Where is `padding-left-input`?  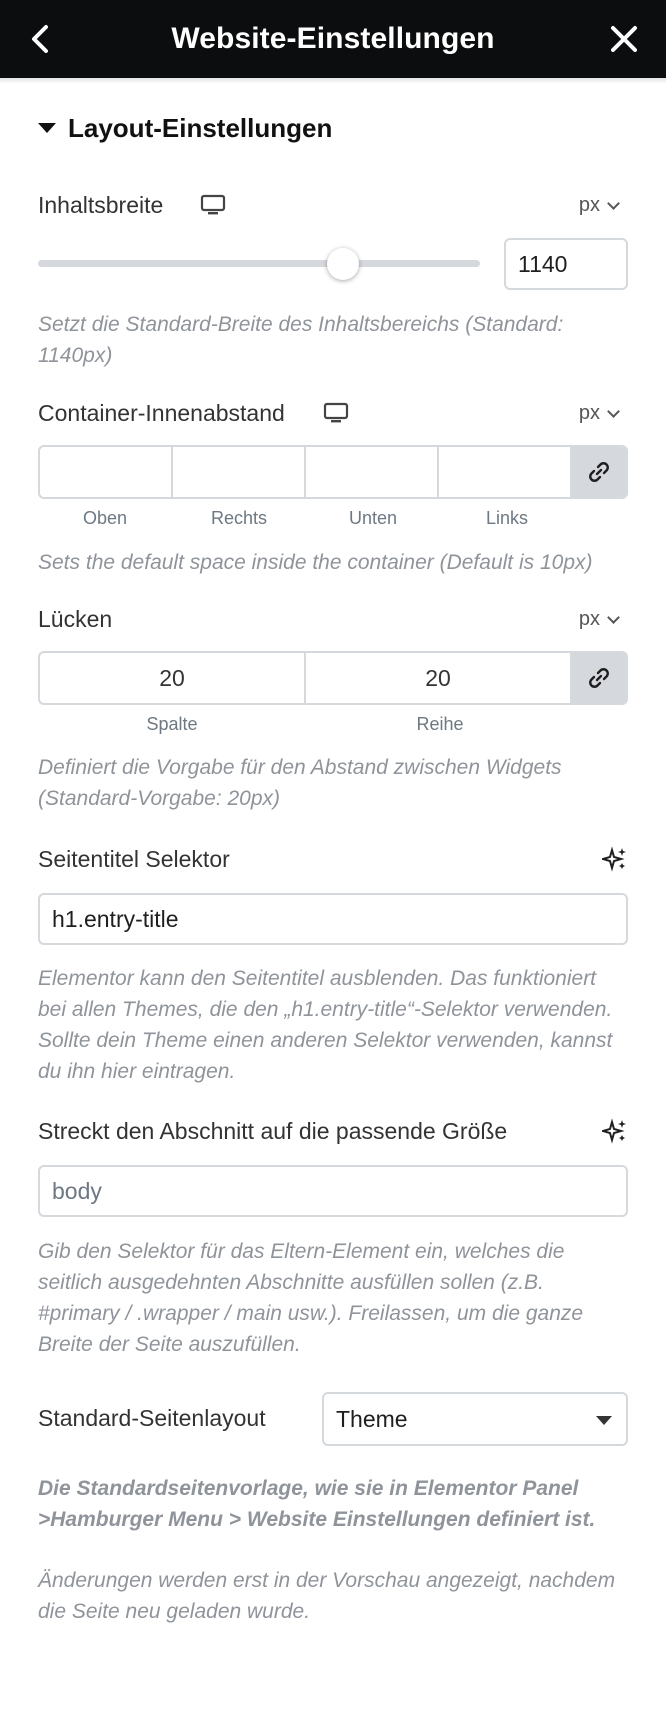 padding-left-input is located at coordinates (505, 472).